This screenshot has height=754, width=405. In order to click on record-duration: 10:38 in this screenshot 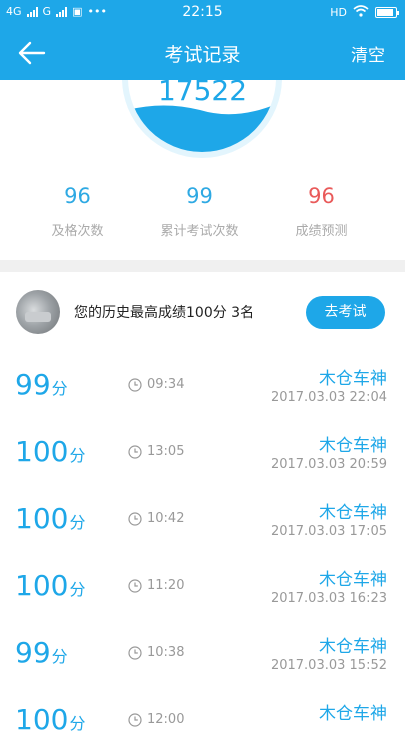, I will do `click(156, 652)`.